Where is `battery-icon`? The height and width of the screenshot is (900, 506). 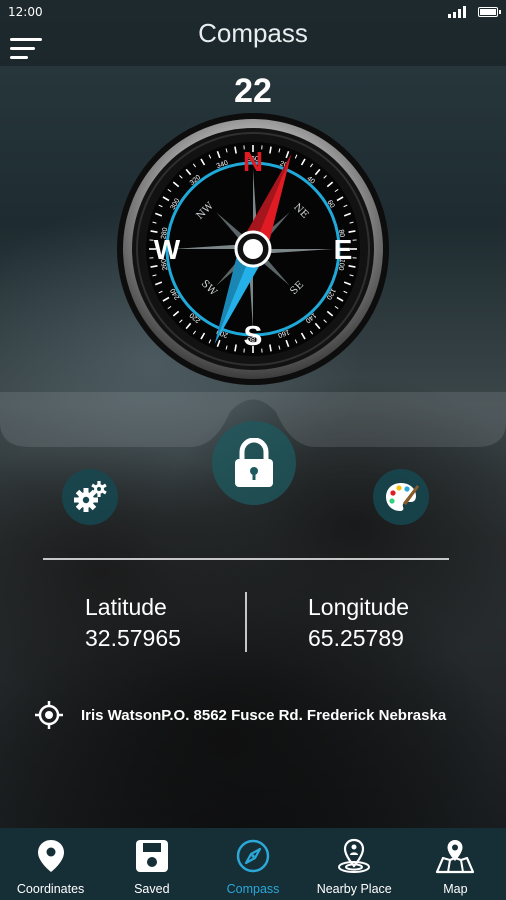 battery-icon is located at coordinates (489, 12).